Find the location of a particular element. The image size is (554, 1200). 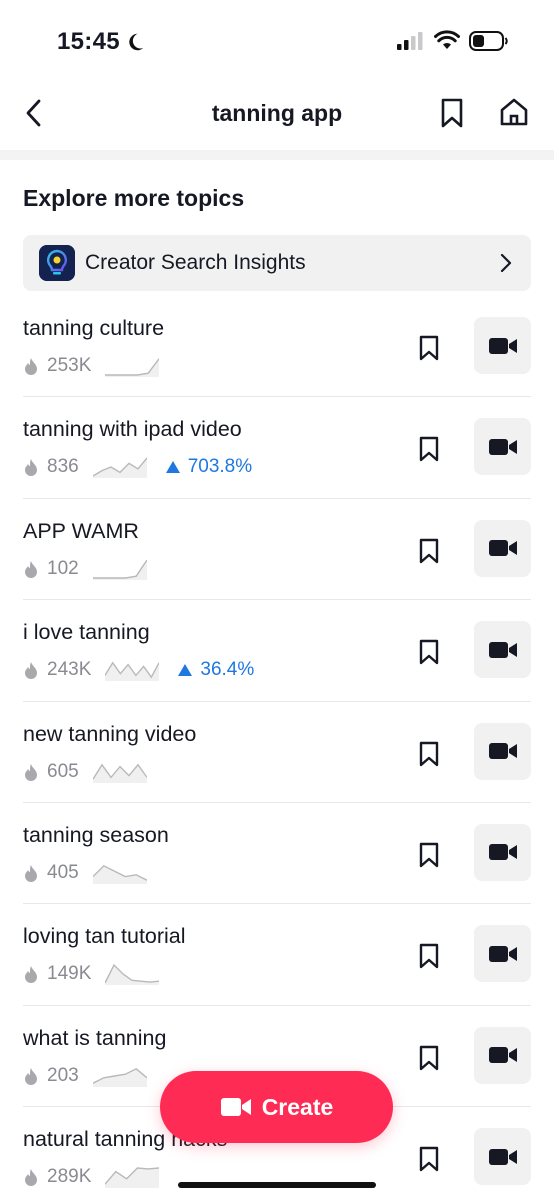

view-count: 243K is located at coordinates (69, 670).